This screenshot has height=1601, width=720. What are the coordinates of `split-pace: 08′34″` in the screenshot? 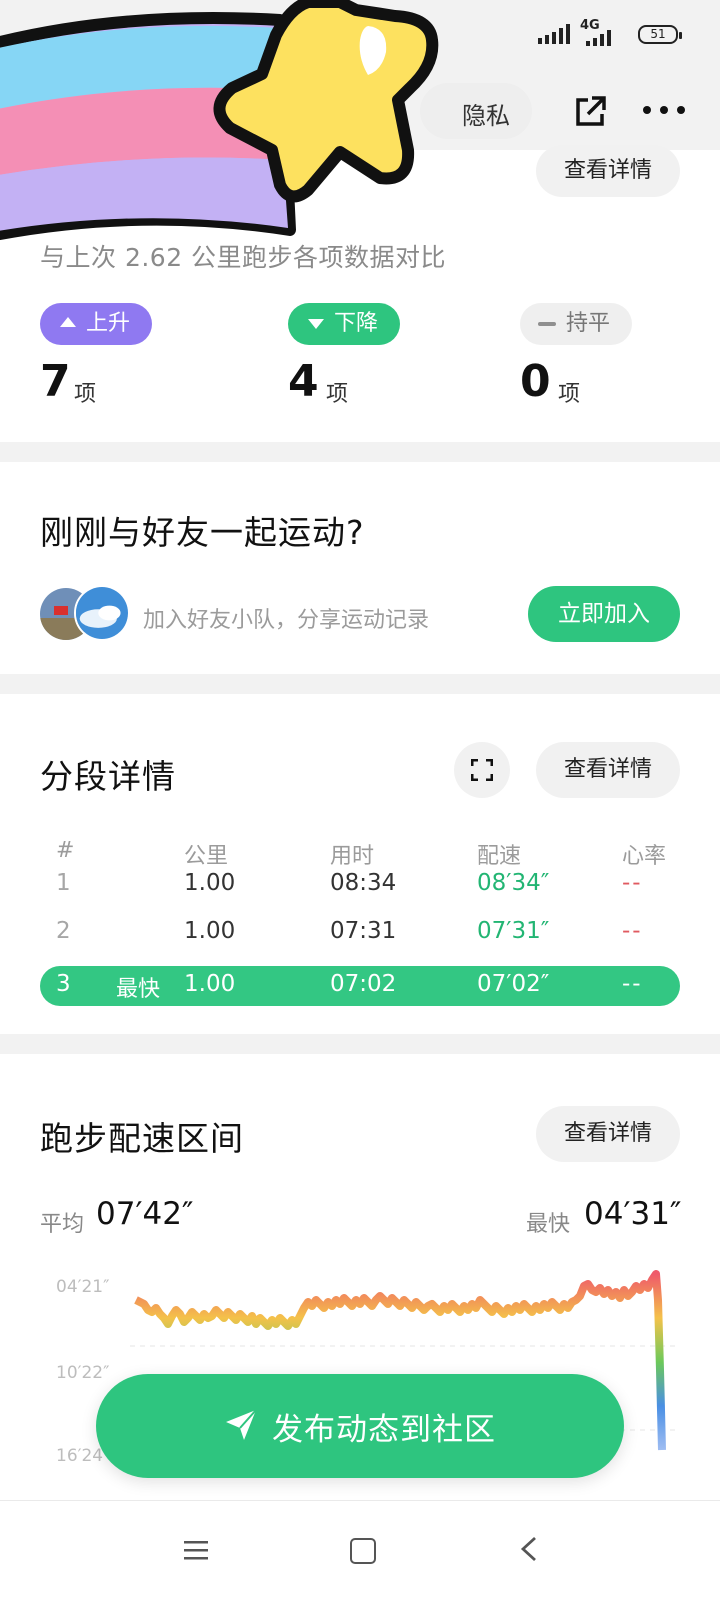 It's located at (513, 883).